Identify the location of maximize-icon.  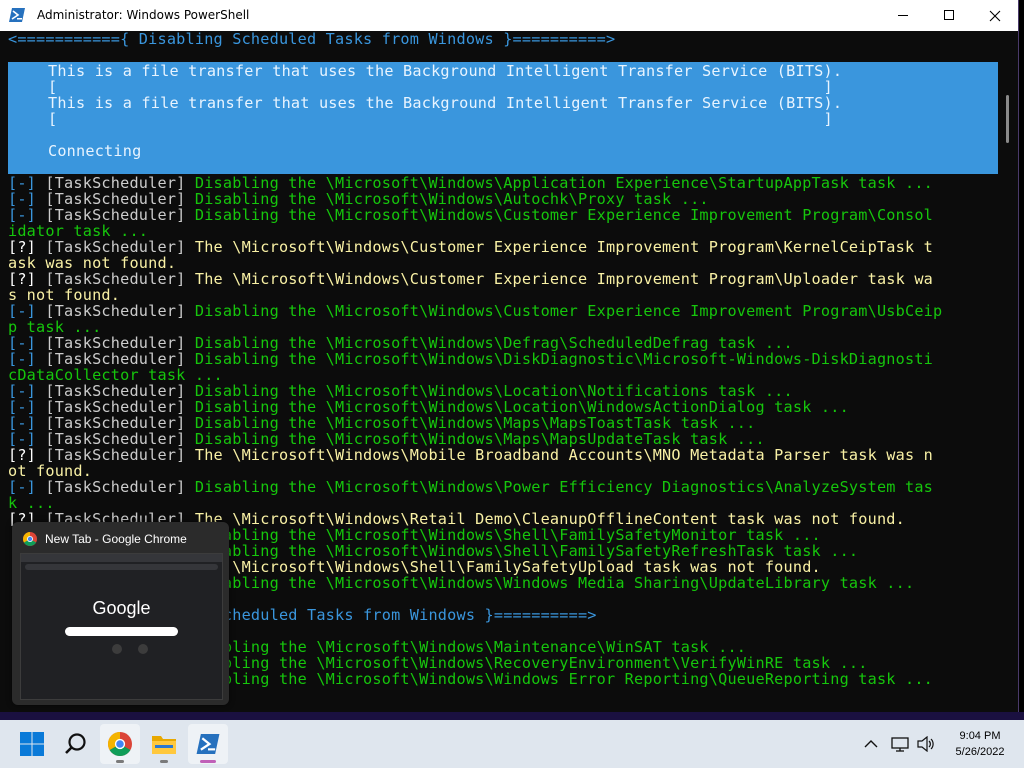
(948, 15).